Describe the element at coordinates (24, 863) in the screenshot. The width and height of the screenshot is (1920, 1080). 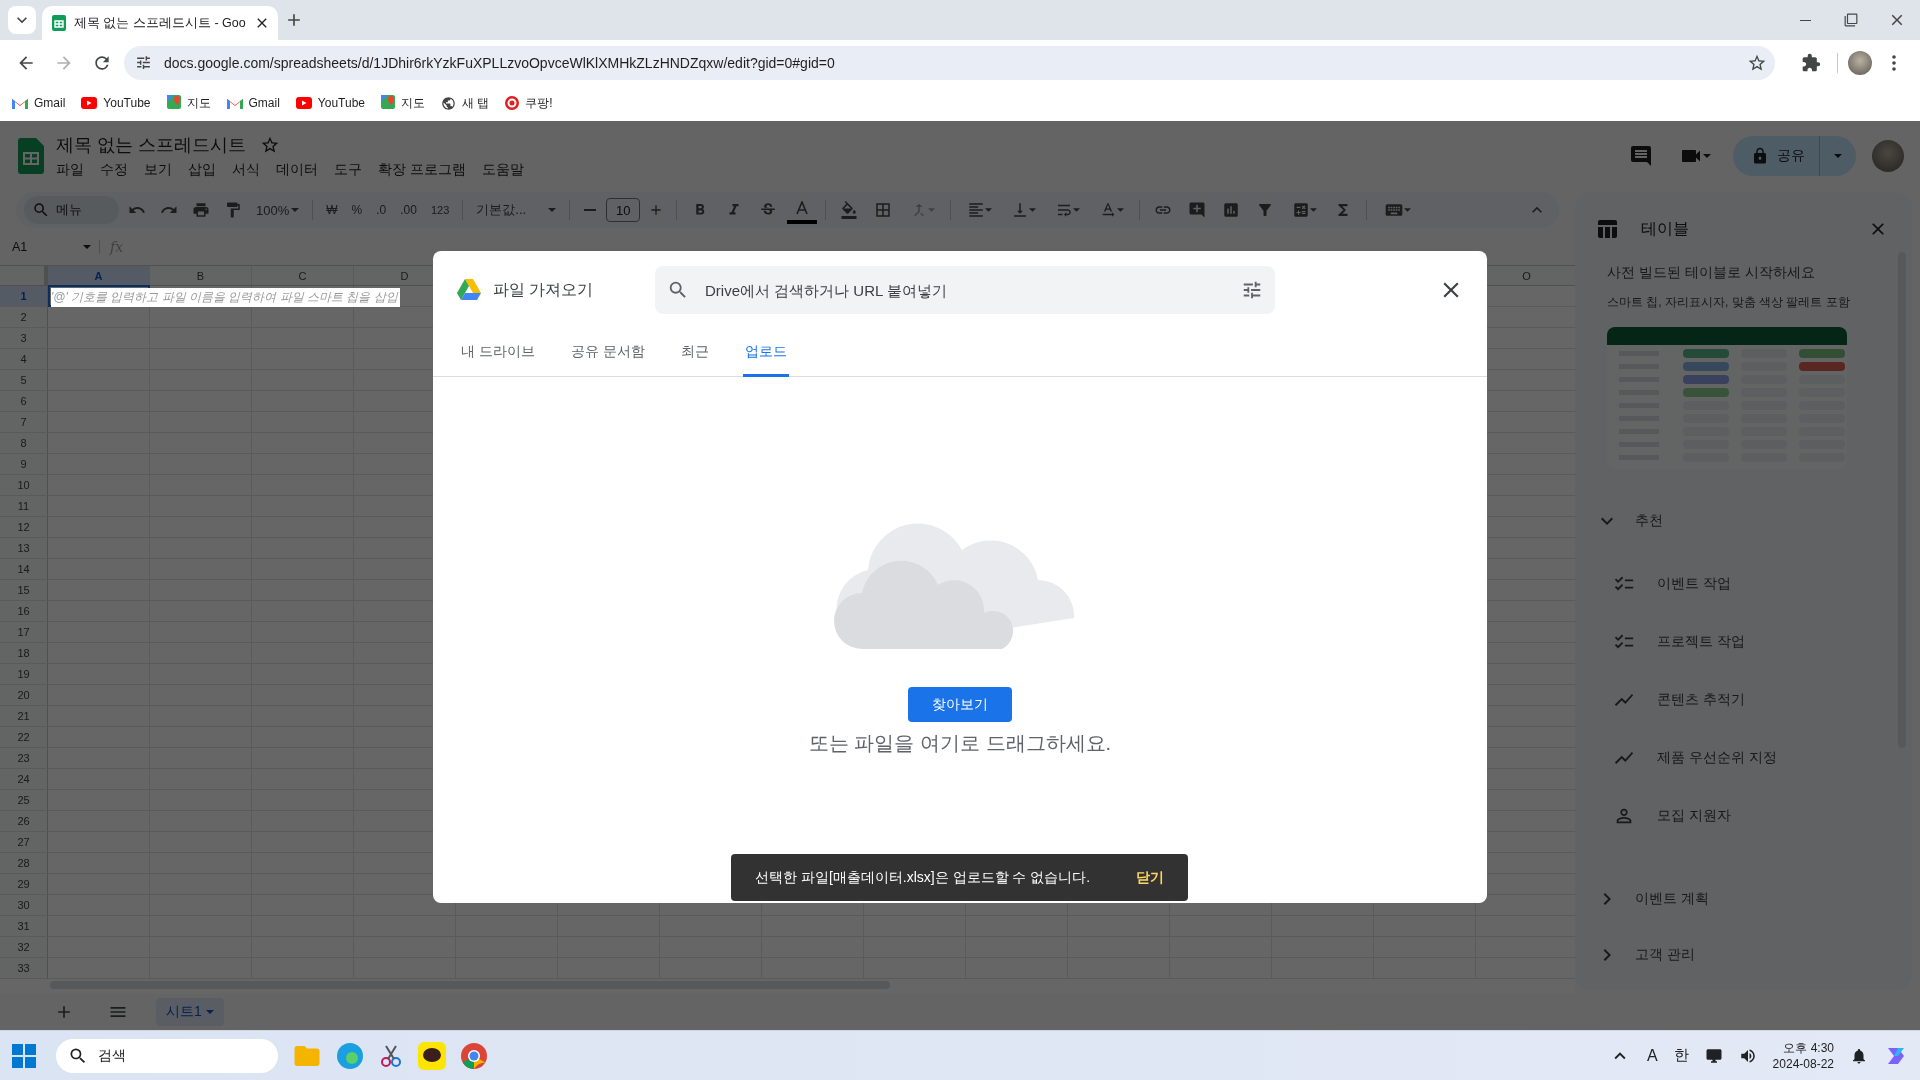
I see `row-number: 28` at that location.